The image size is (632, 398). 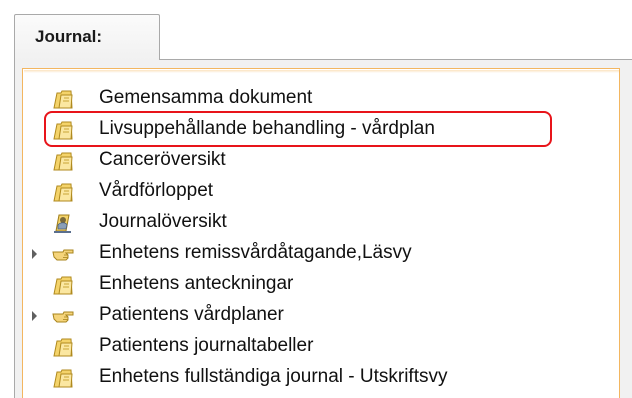 I want to click on tree-item-label: Patientens journaltabeller, so click(x=206, y=345).